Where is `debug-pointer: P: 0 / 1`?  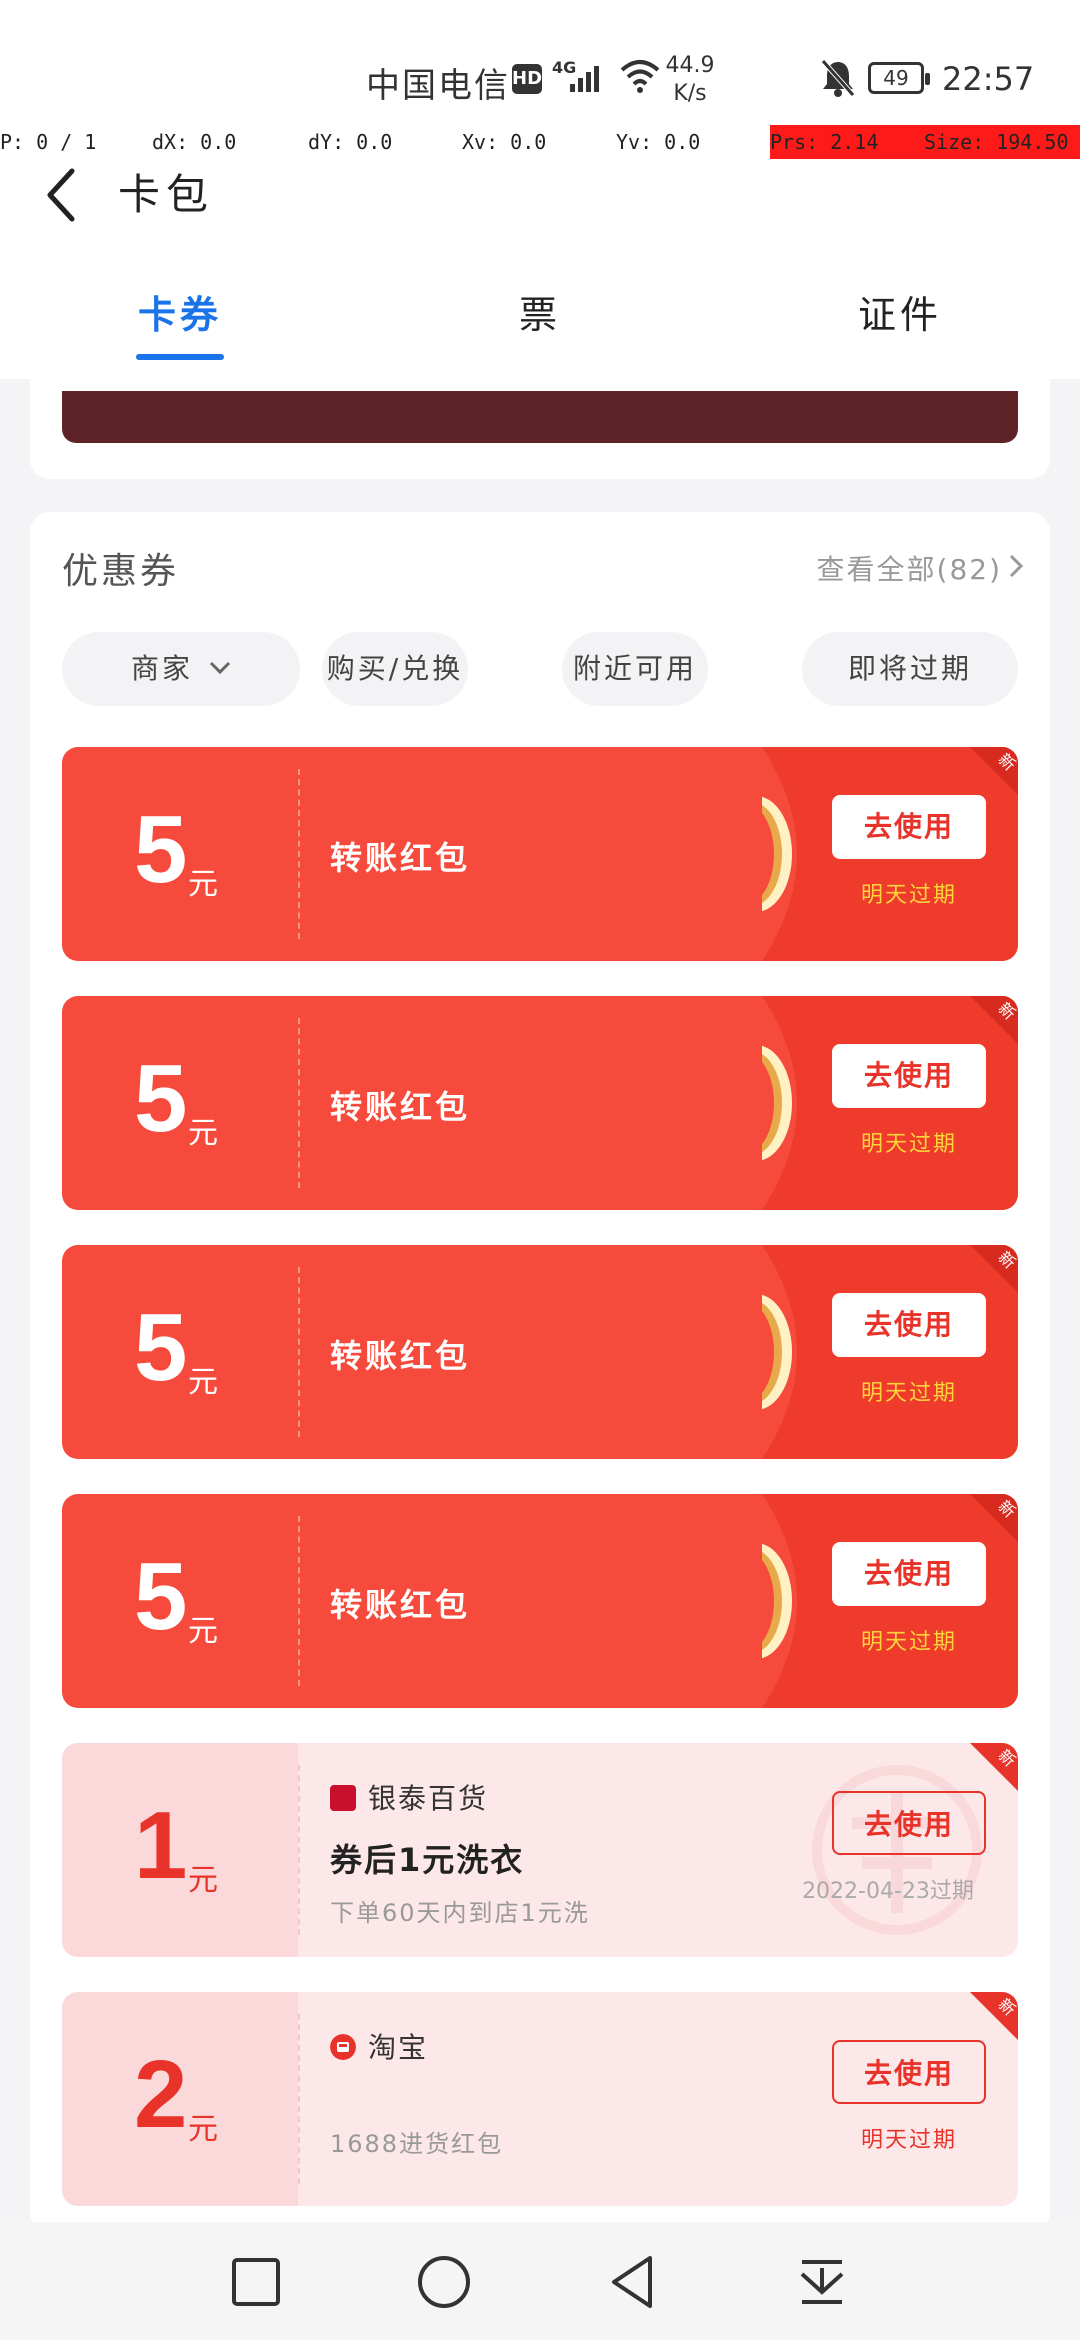
debug-pointer: P: 0 / 1 is located at coordinates (48, 142).